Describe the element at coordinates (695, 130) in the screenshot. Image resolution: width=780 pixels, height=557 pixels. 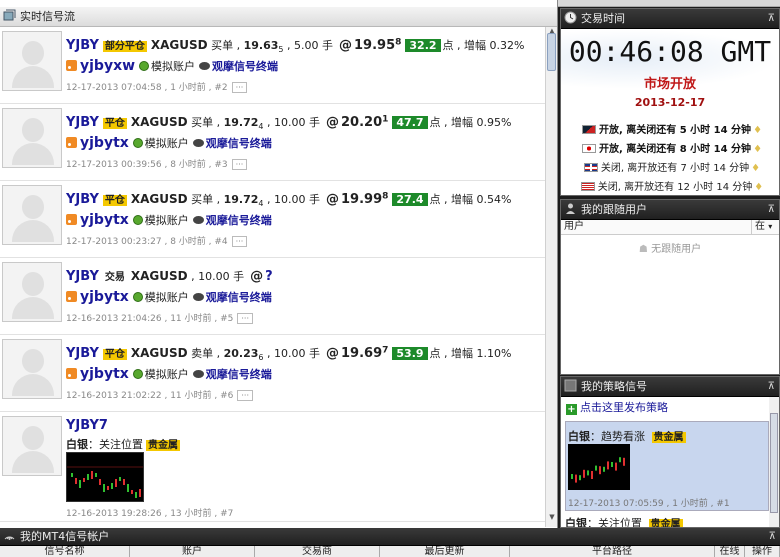
I see `market-hours: 5 小时` at that location.